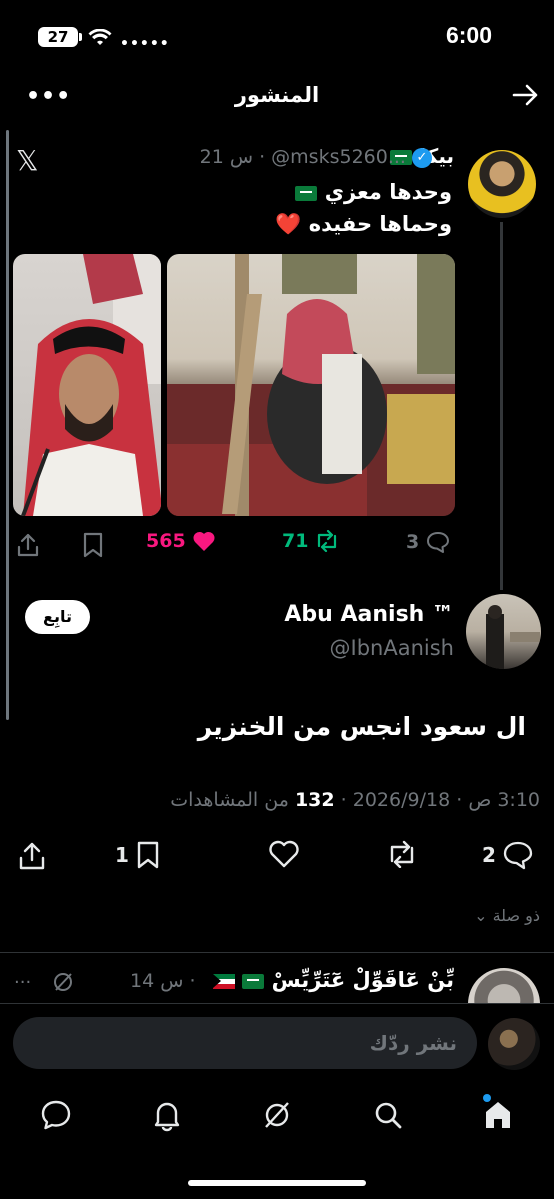  What do you see at coordinates (277, 35) in the screenshot?
I see `status-bar: 27 ••••• 6:00` at bounding box center [277, 35].